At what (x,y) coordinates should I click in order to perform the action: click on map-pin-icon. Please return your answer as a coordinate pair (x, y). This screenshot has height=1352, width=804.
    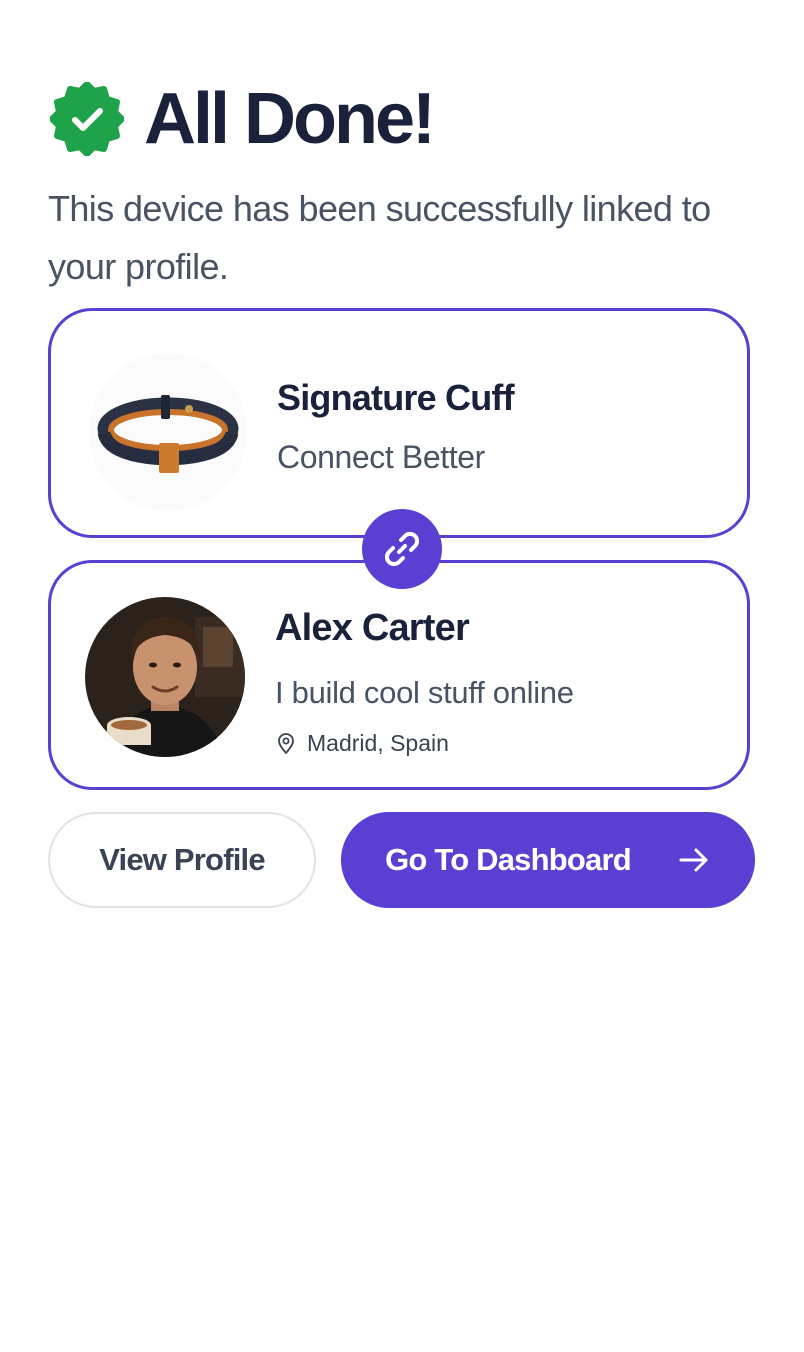
    Looking at the image, I should click on (286, 743).